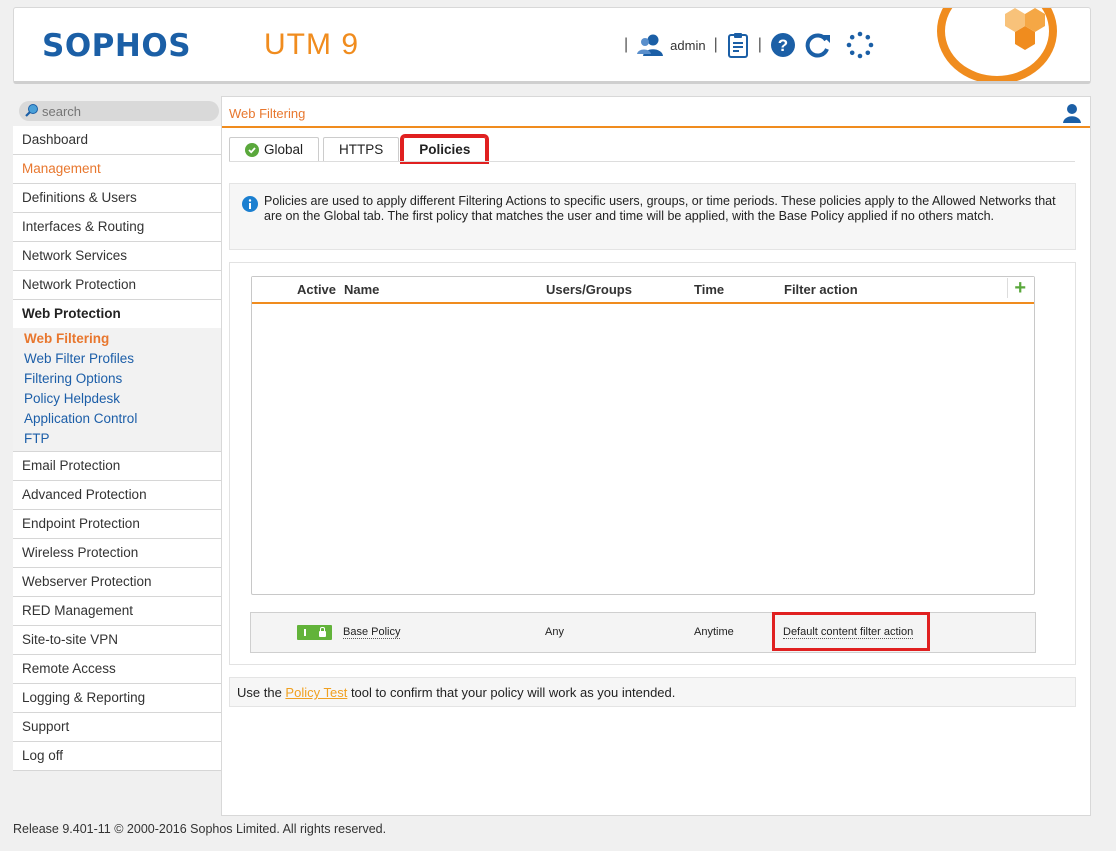  I want to click on sidebar-item-webserver-protection: Webserver Protection, so click(117, 582).